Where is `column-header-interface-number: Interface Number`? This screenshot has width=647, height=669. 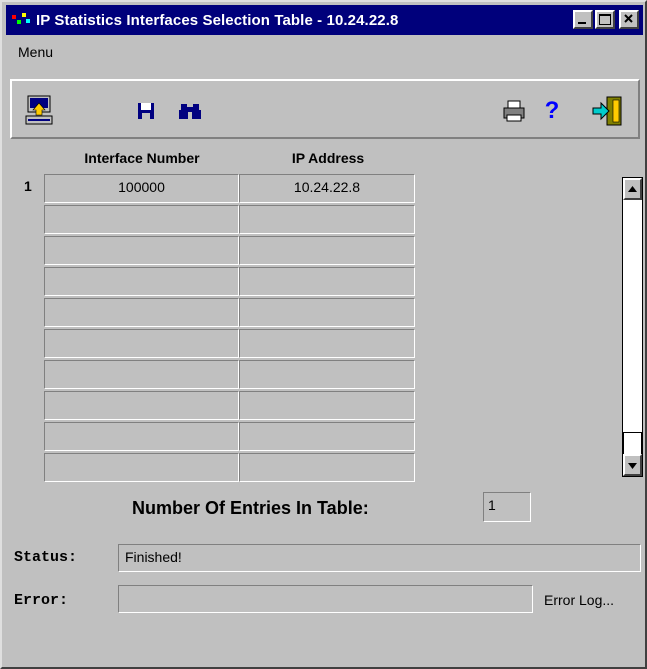
column-header-interface-number: Interface Number is located at coordinates (142, 158).